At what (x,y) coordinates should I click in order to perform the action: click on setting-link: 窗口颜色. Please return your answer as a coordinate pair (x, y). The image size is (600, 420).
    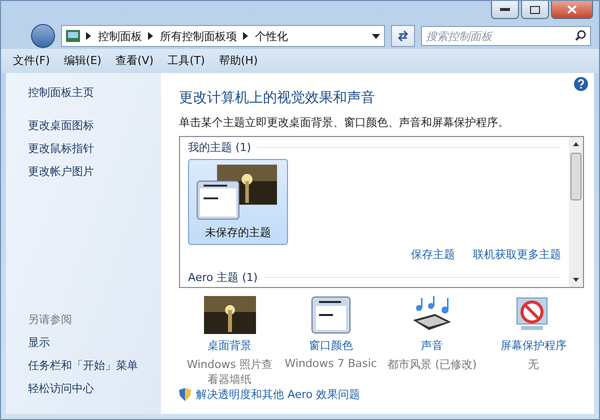
    Looking at the image, I should click on (330, 345).